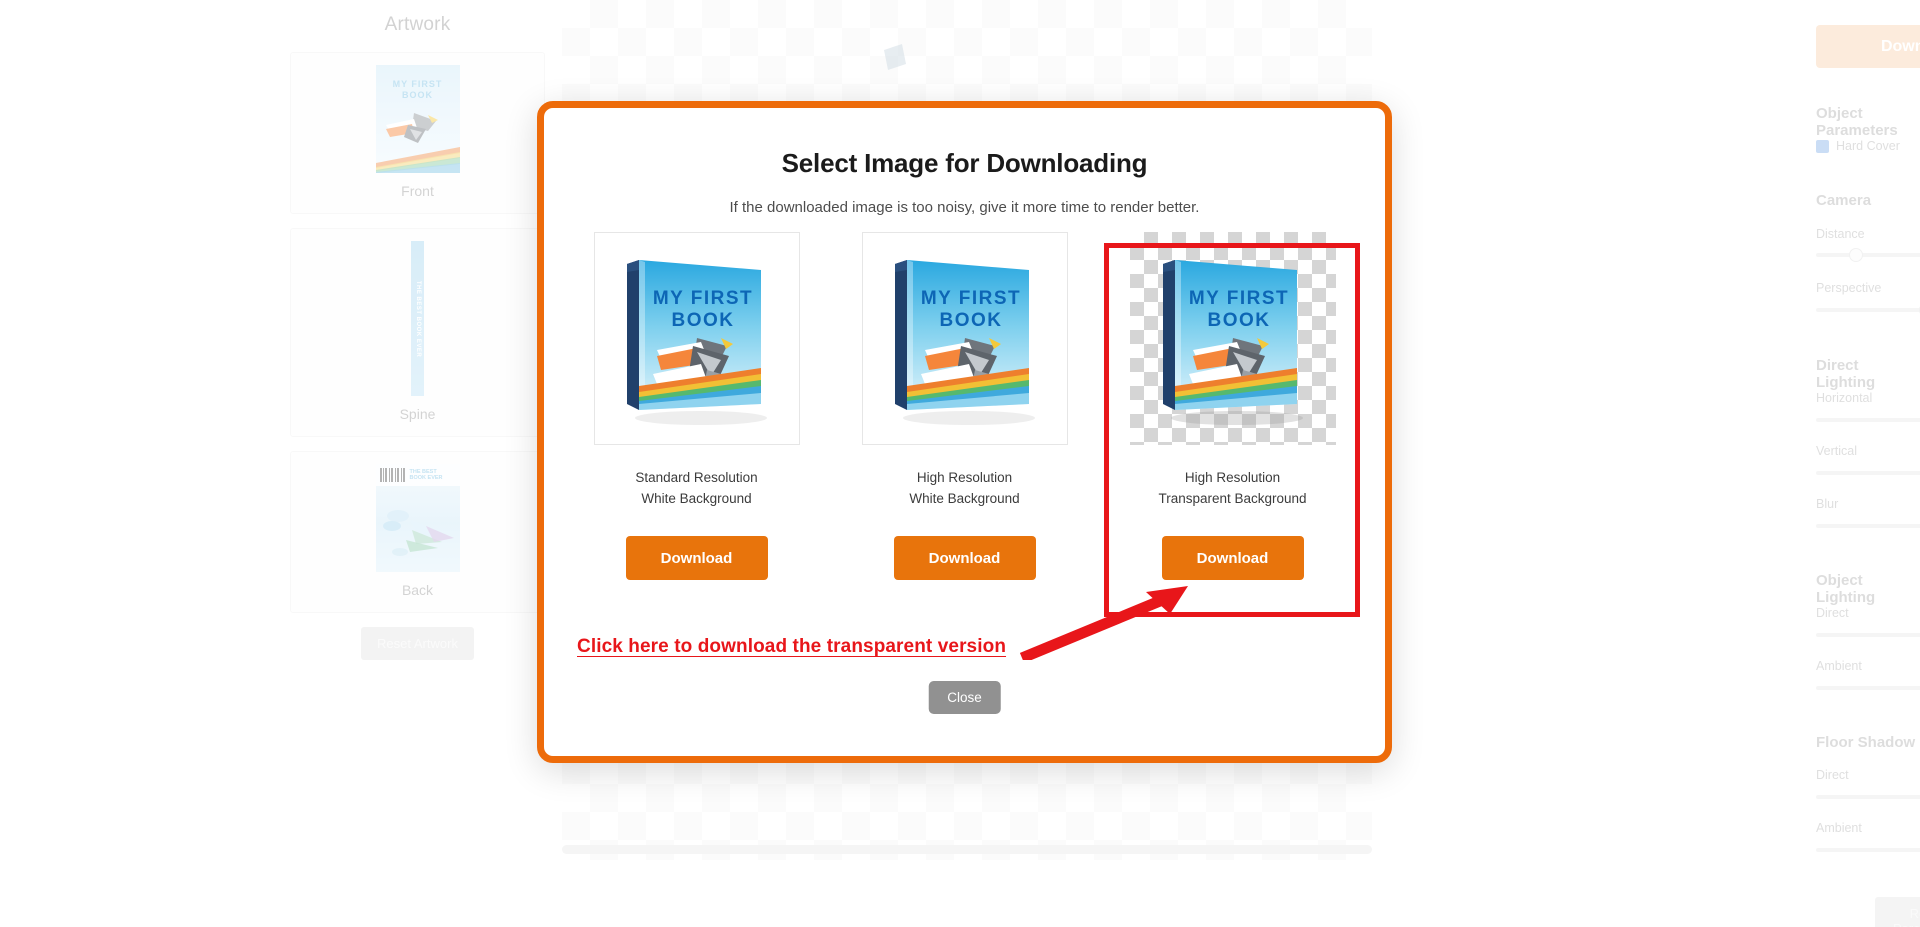 Image resolution: width=1920 pixels, height=927 pixels. What do you see at coordinates (1868, 797) in the screenshot?
I see `slider-fs-direct` at bounding box center [1868, 797].